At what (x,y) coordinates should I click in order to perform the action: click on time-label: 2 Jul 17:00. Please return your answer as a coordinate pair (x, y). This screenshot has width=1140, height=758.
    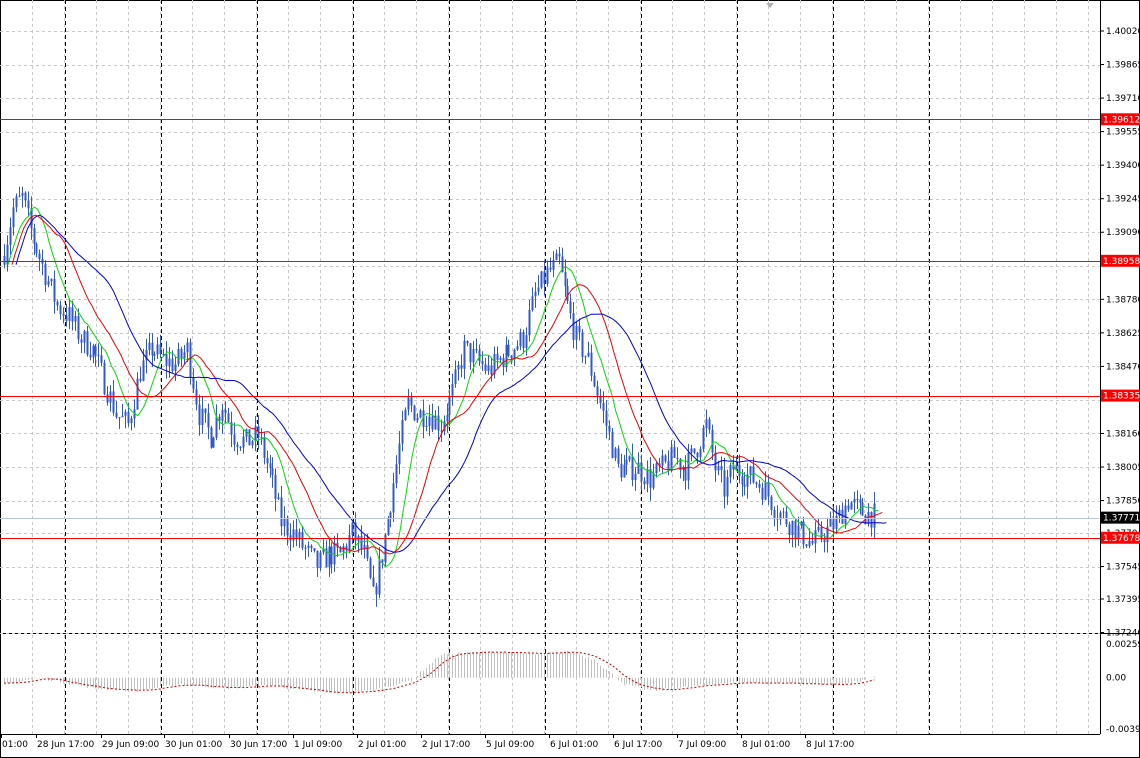
    Looking at the image, I should click on (446, 745).